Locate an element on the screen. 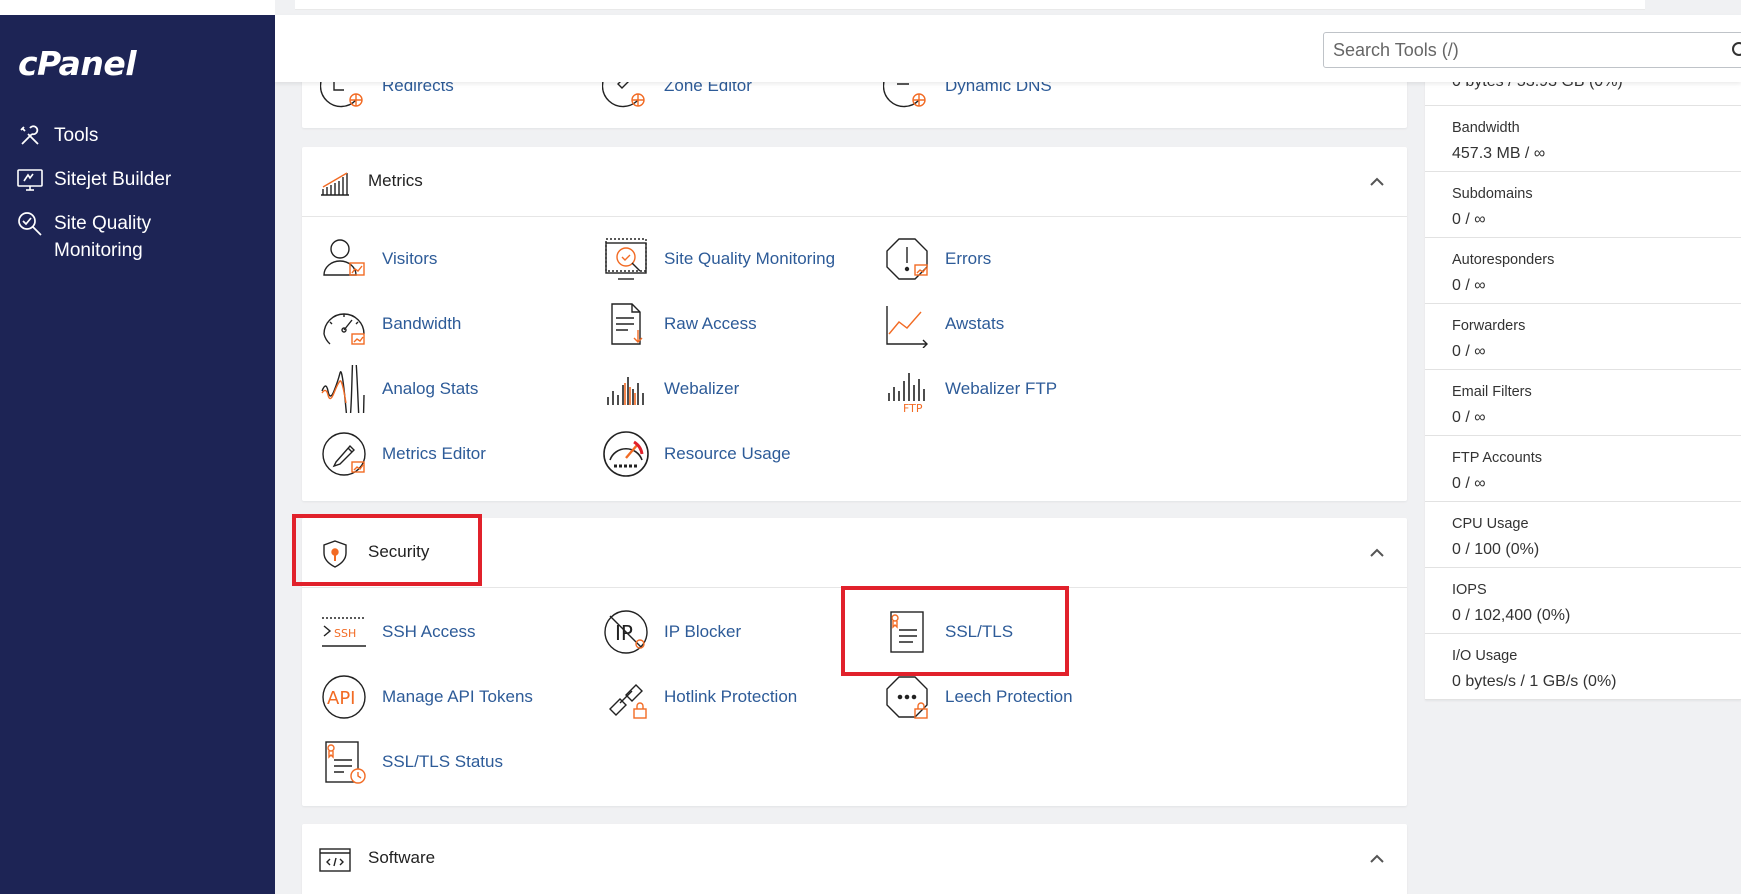 The image size is (1741, 894). tool-label: Webalizer is located at coordinates (702, 388).